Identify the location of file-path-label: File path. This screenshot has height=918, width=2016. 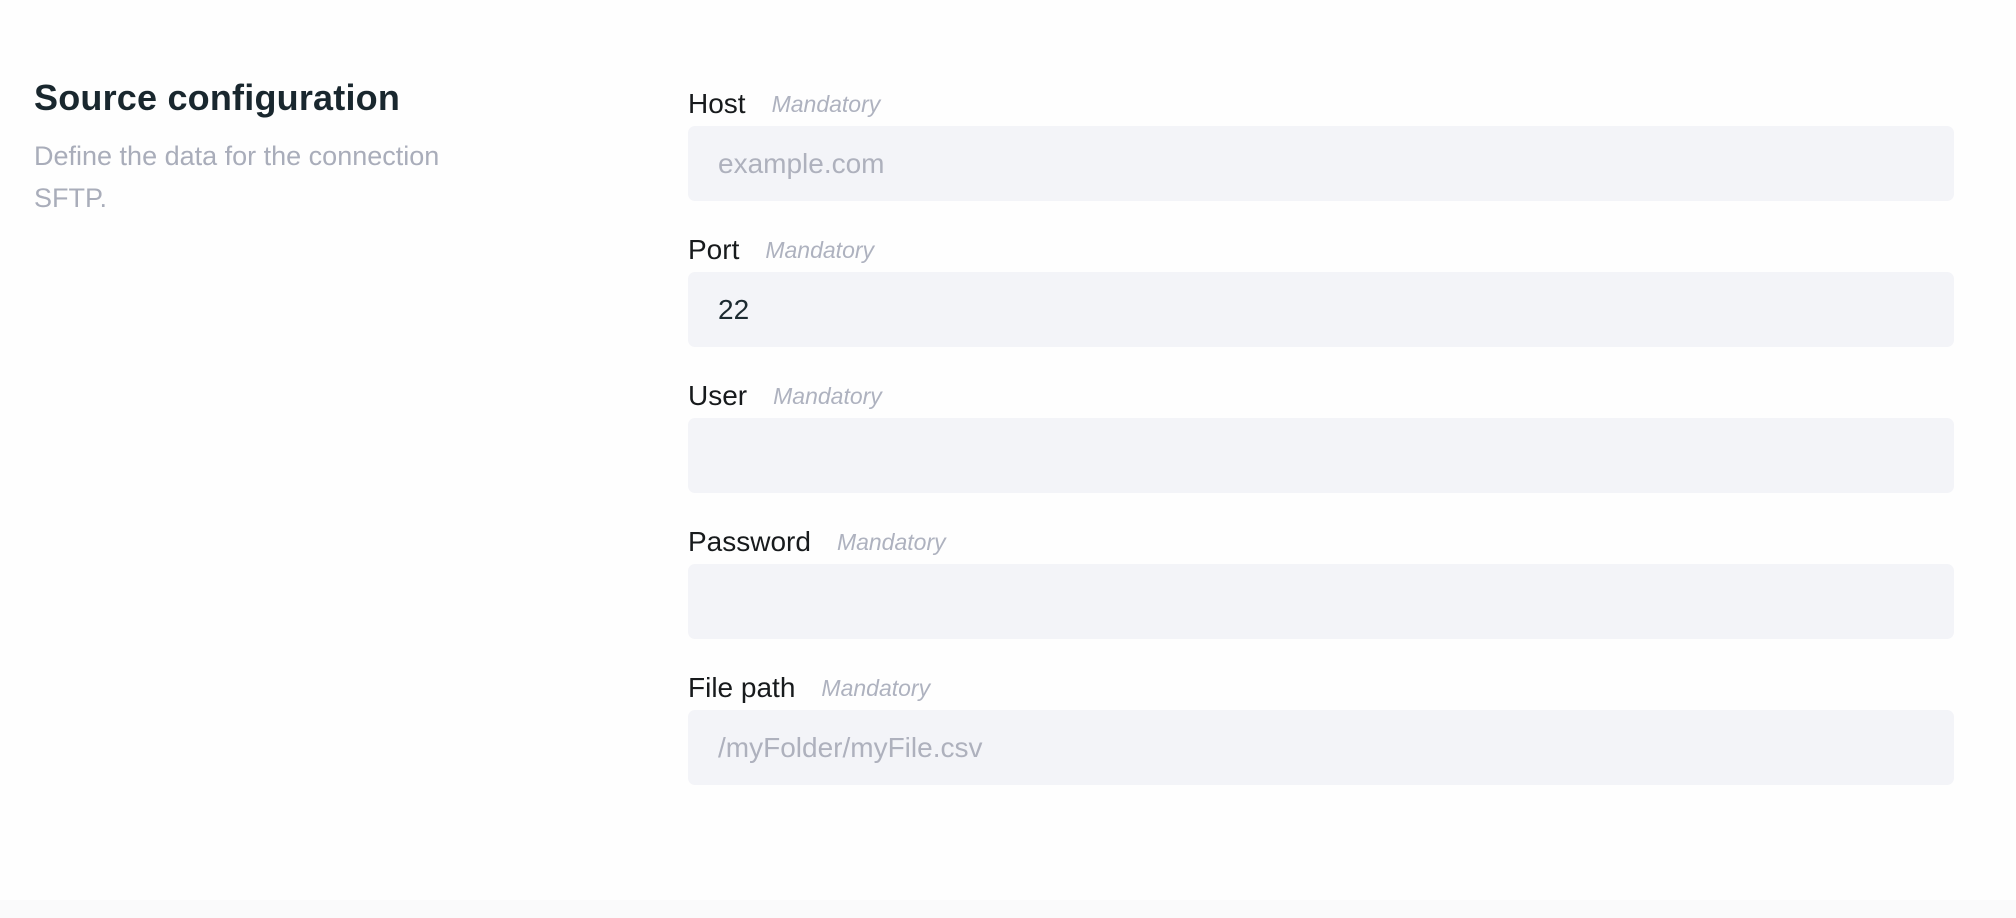
(742, 687).